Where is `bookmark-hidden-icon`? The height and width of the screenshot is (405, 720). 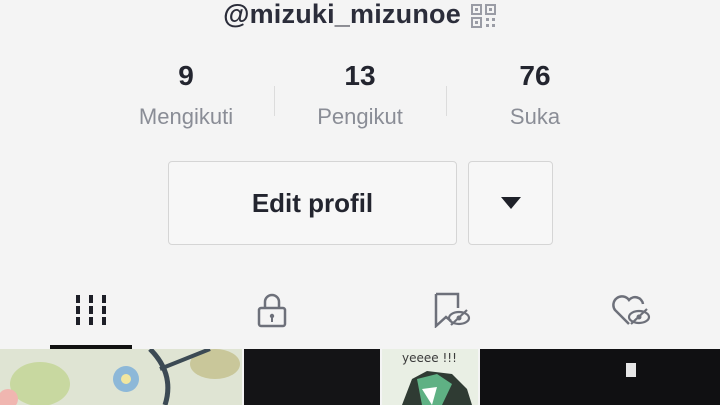
bookmark-hidden-icon is located at coordinates (452, 310).